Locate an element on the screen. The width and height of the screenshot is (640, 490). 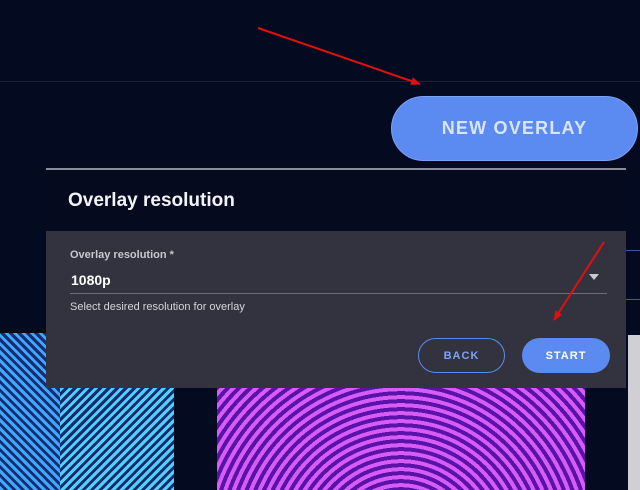
panel-title: Overlay resolution is located at coordinates (151, 200).